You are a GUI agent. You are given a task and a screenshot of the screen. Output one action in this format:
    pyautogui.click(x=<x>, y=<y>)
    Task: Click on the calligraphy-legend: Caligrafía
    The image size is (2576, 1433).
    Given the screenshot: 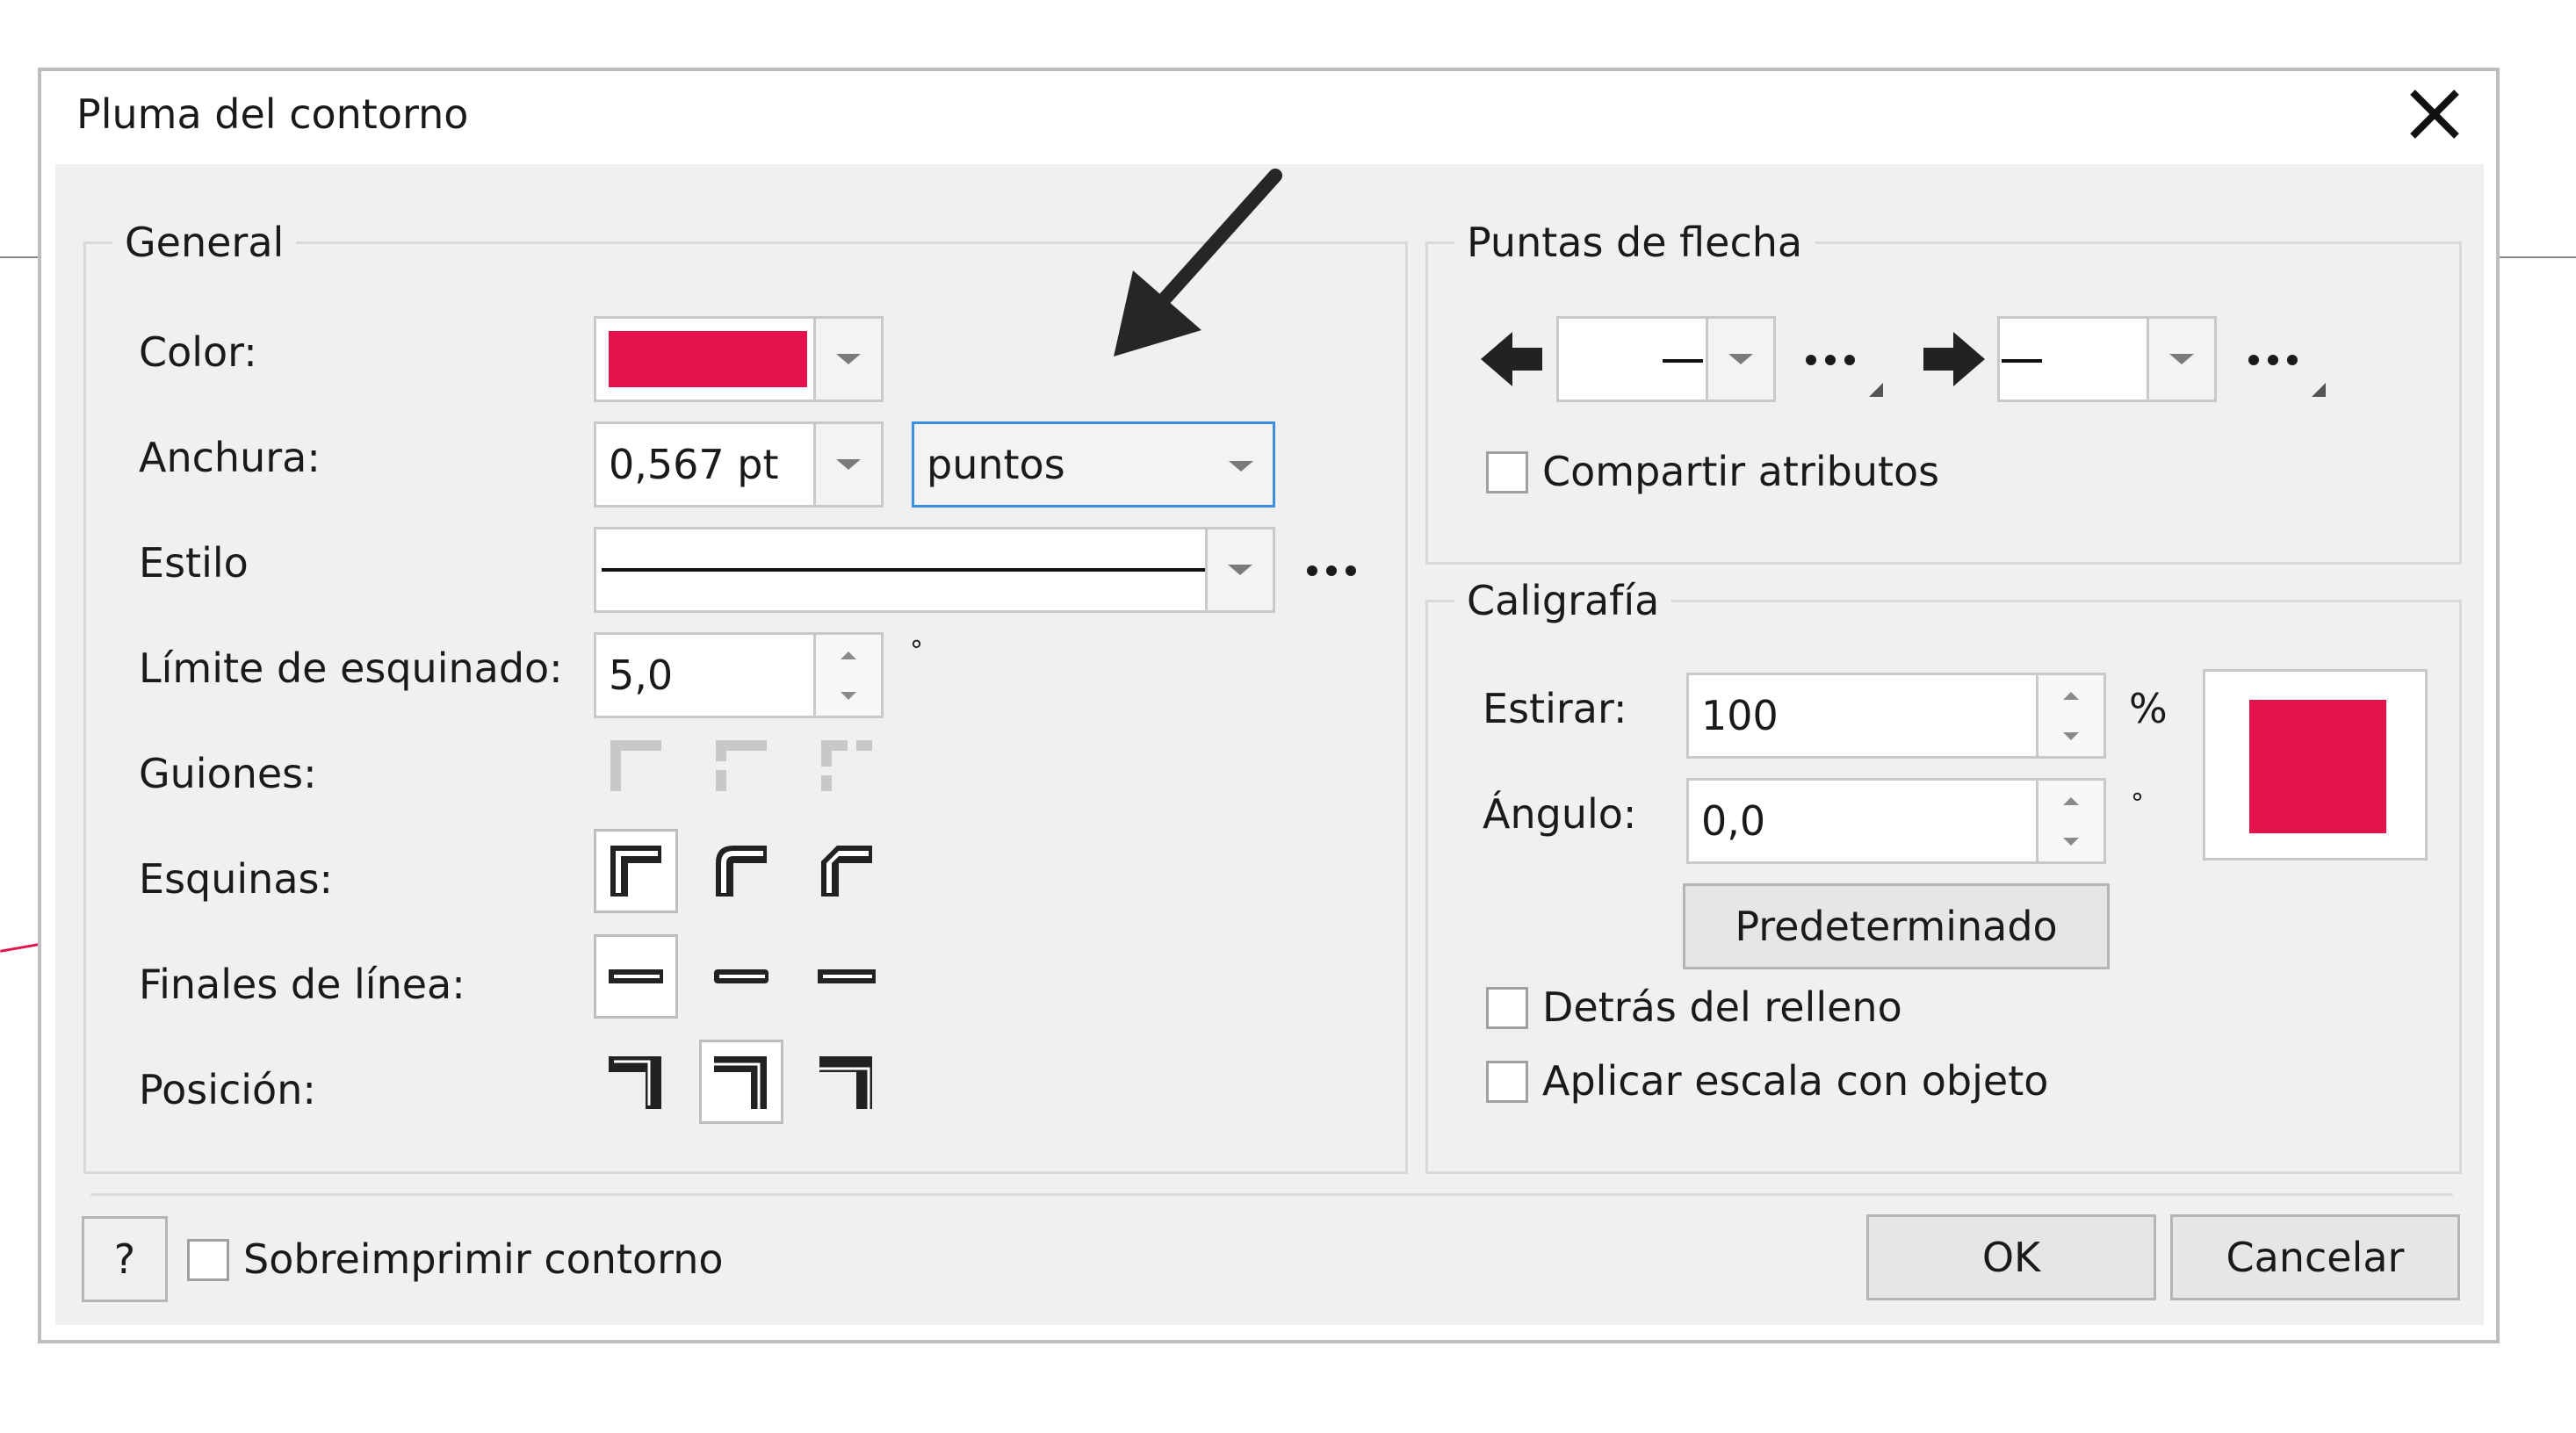 What is the action you would take?
    pyautogui.click(x=1563, y=600)
    